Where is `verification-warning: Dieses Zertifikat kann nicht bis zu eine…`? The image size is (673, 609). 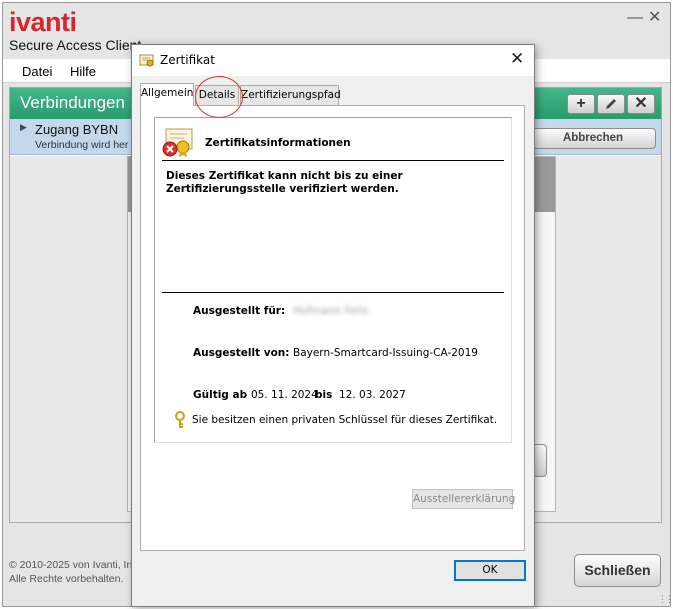 verification-warning: Dieses Zertifikat kann nicht bis zu eine… is located at coordinates (284, 182).